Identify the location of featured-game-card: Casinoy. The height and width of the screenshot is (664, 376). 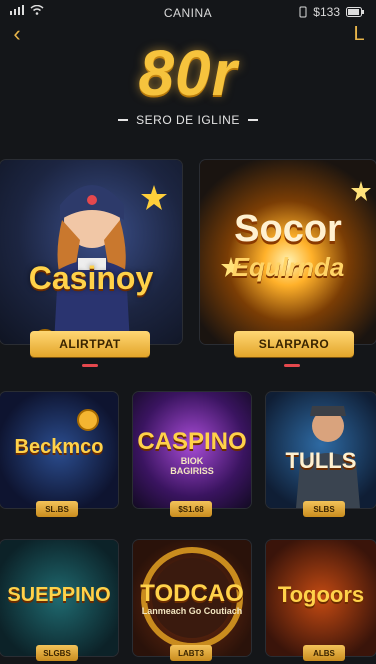
(91, 252).